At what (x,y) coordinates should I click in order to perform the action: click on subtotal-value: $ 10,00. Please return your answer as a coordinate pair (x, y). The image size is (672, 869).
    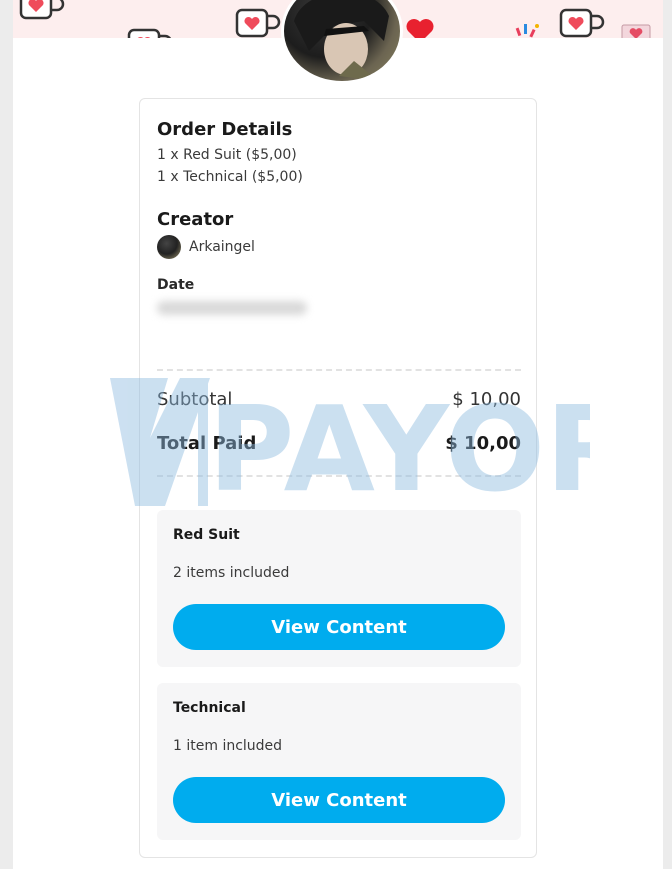
    Looking at the image, I should click on (486, 399).